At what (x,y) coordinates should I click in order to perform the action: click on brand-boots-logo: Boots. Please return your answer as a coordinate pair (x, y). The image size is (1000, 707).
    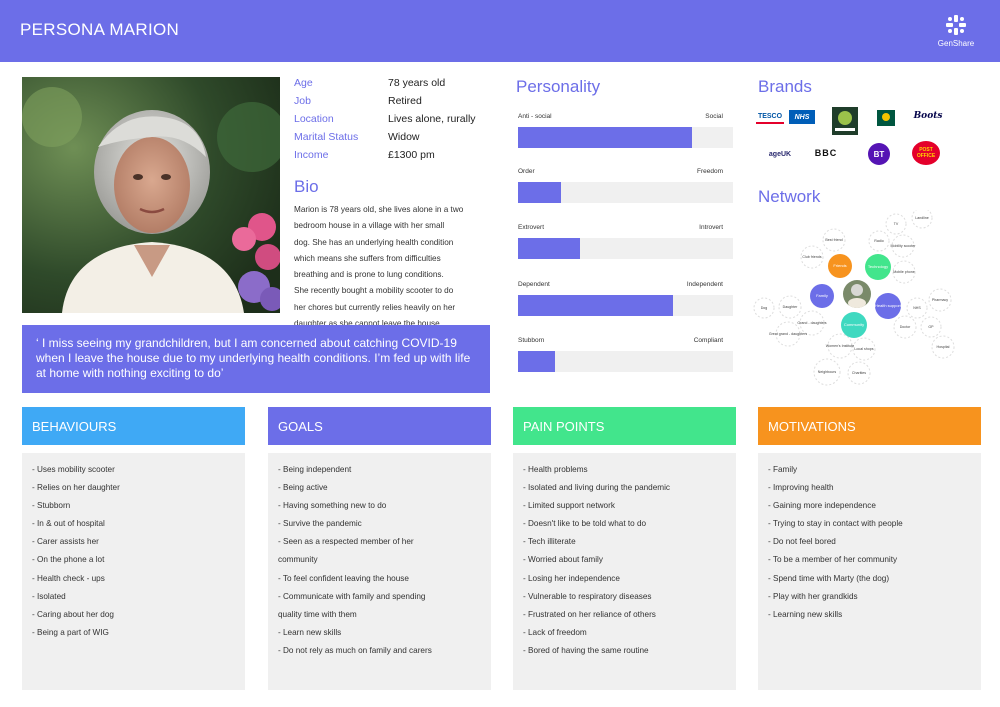
    Looking at the image, I should click on (928, 116).